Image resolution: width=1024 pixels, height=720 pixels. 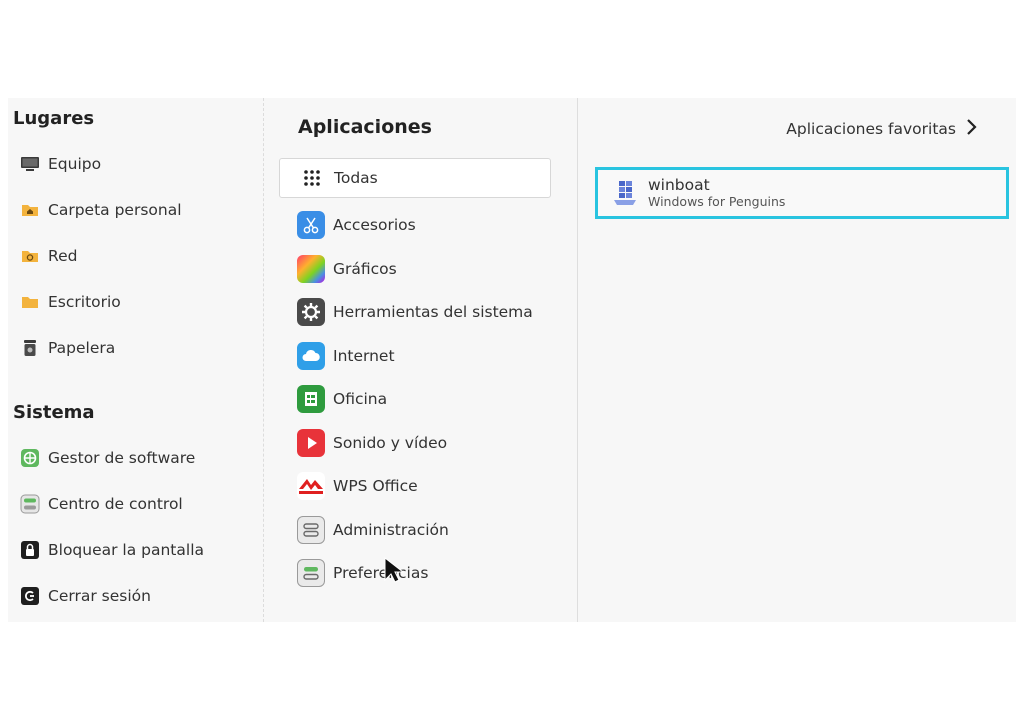 What do you see at coordinates (360, 399) in the screenshot?
I see `category-label: Oficina` at bounding box center [360, 399].